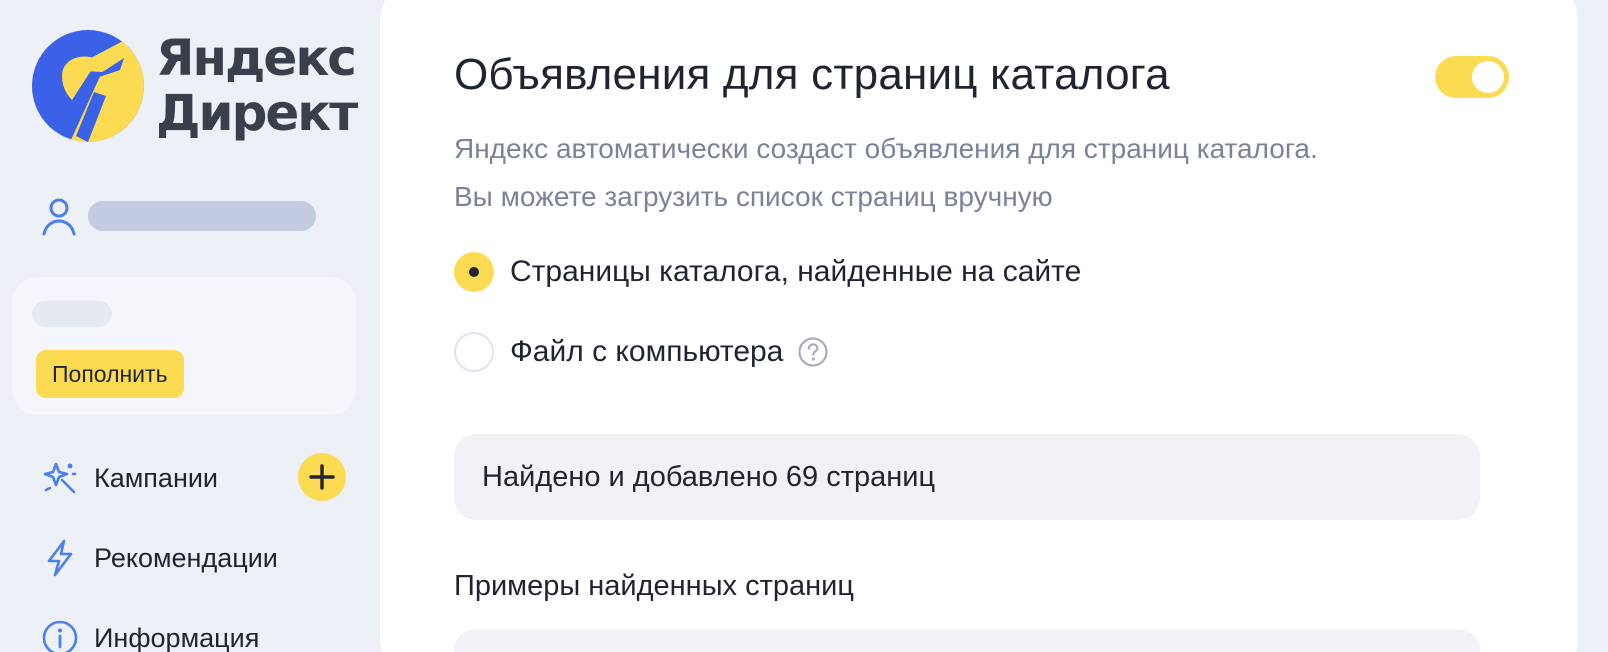 The height and width of the screenshot is (652, 1608). I want to click on catalog-ads-toggle, so click(1472, 77).